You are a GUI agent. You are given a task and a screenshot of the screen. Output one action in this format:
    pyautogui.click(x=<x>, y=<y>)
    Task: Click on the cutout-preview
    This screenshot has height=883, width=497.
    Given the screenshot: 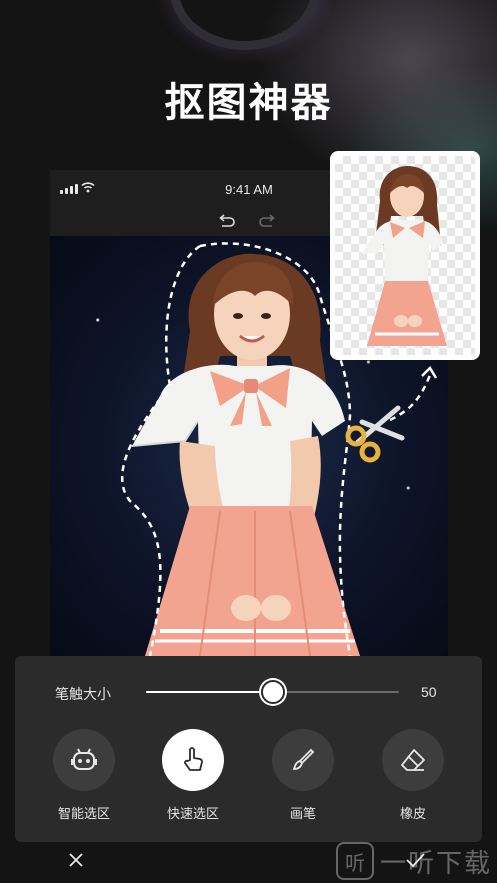 What is the action you would take?
    pyautogui.click(x=405, y=255)
    